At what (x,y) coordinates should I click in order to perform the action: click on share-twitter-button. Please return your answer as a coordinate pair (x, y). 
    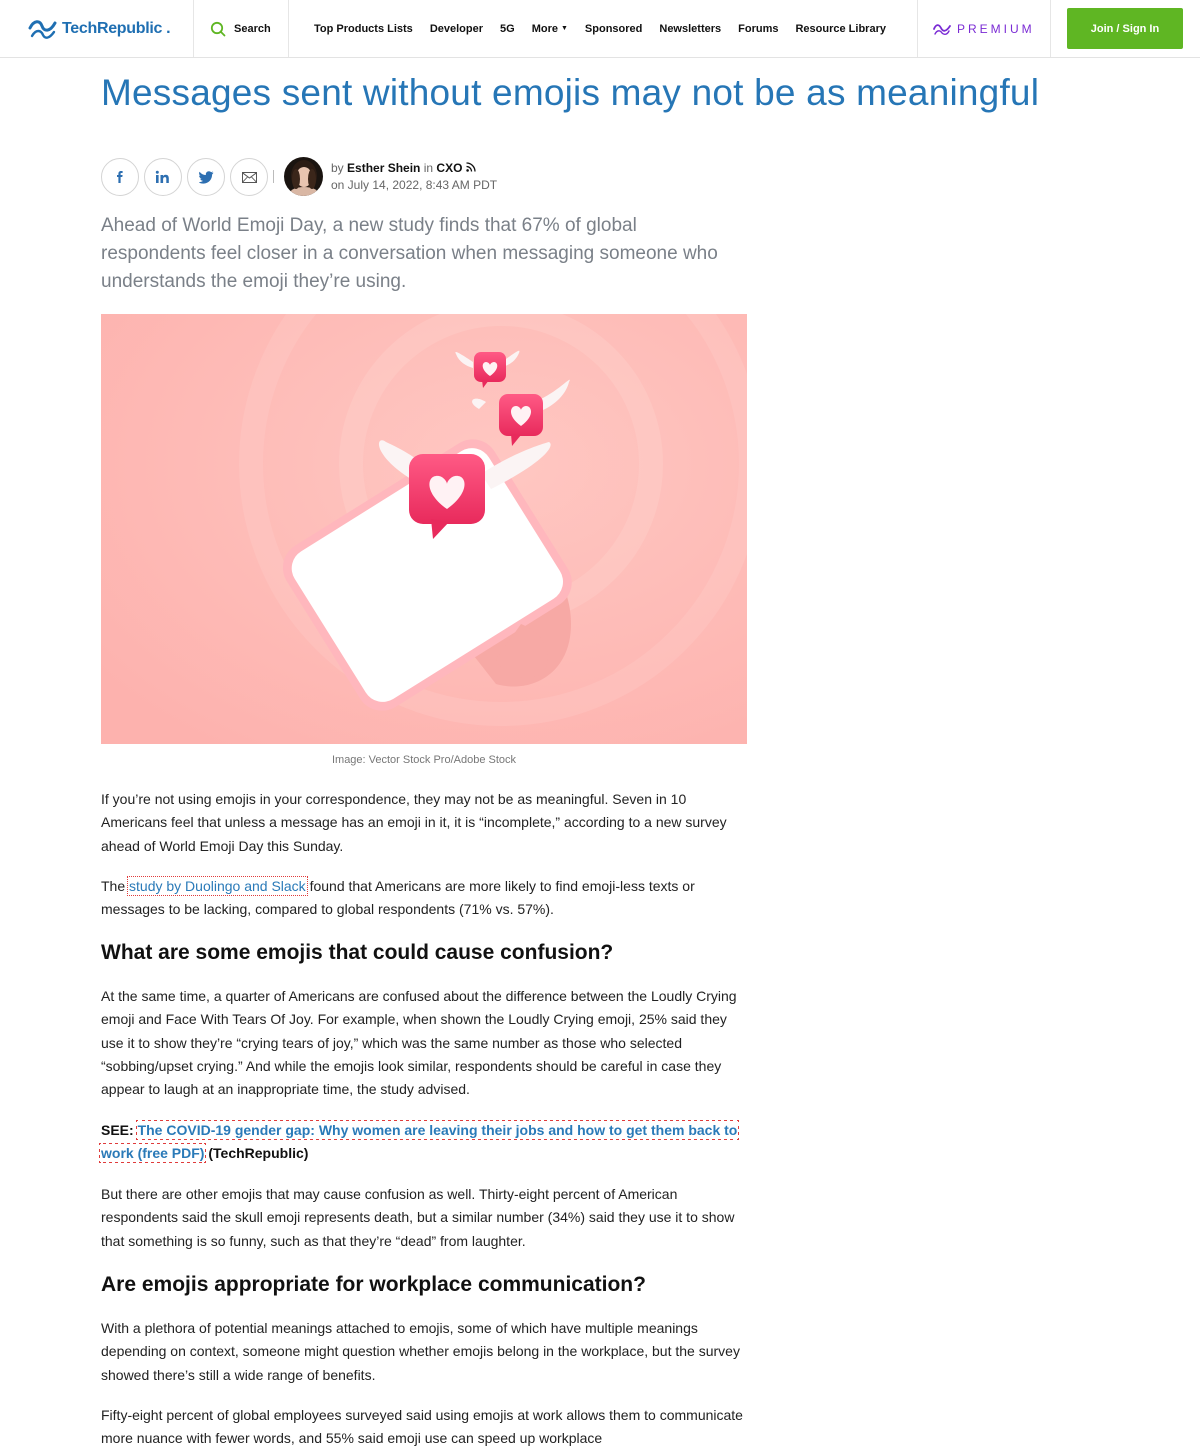
    Looking at the image, I should click on (206, 177).